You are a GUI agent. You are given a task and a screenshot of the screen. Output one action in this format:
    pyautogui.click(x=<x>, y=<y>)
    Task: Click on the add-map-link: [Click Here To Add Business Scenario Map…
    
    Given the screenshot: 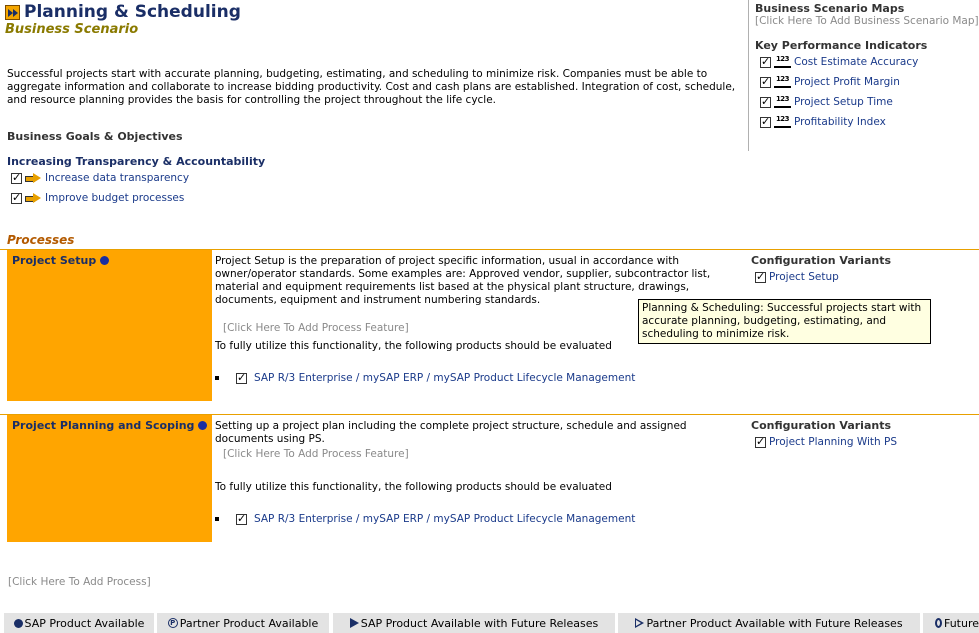 What is the action you would take?
    pyautogui.click(x=867, y=21)
    